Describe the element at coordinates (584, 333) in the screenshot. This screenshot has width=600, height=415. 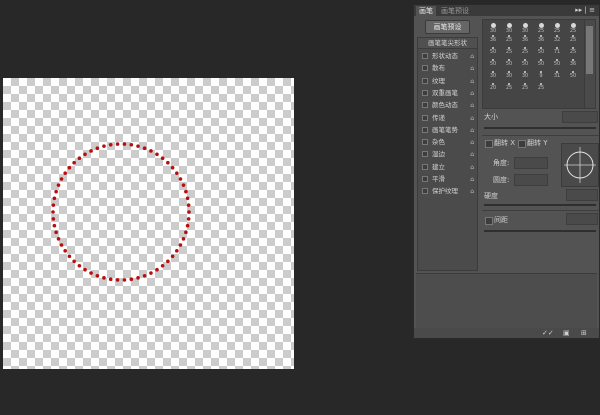
I see `create-brush-icon: ⊞` at that location.